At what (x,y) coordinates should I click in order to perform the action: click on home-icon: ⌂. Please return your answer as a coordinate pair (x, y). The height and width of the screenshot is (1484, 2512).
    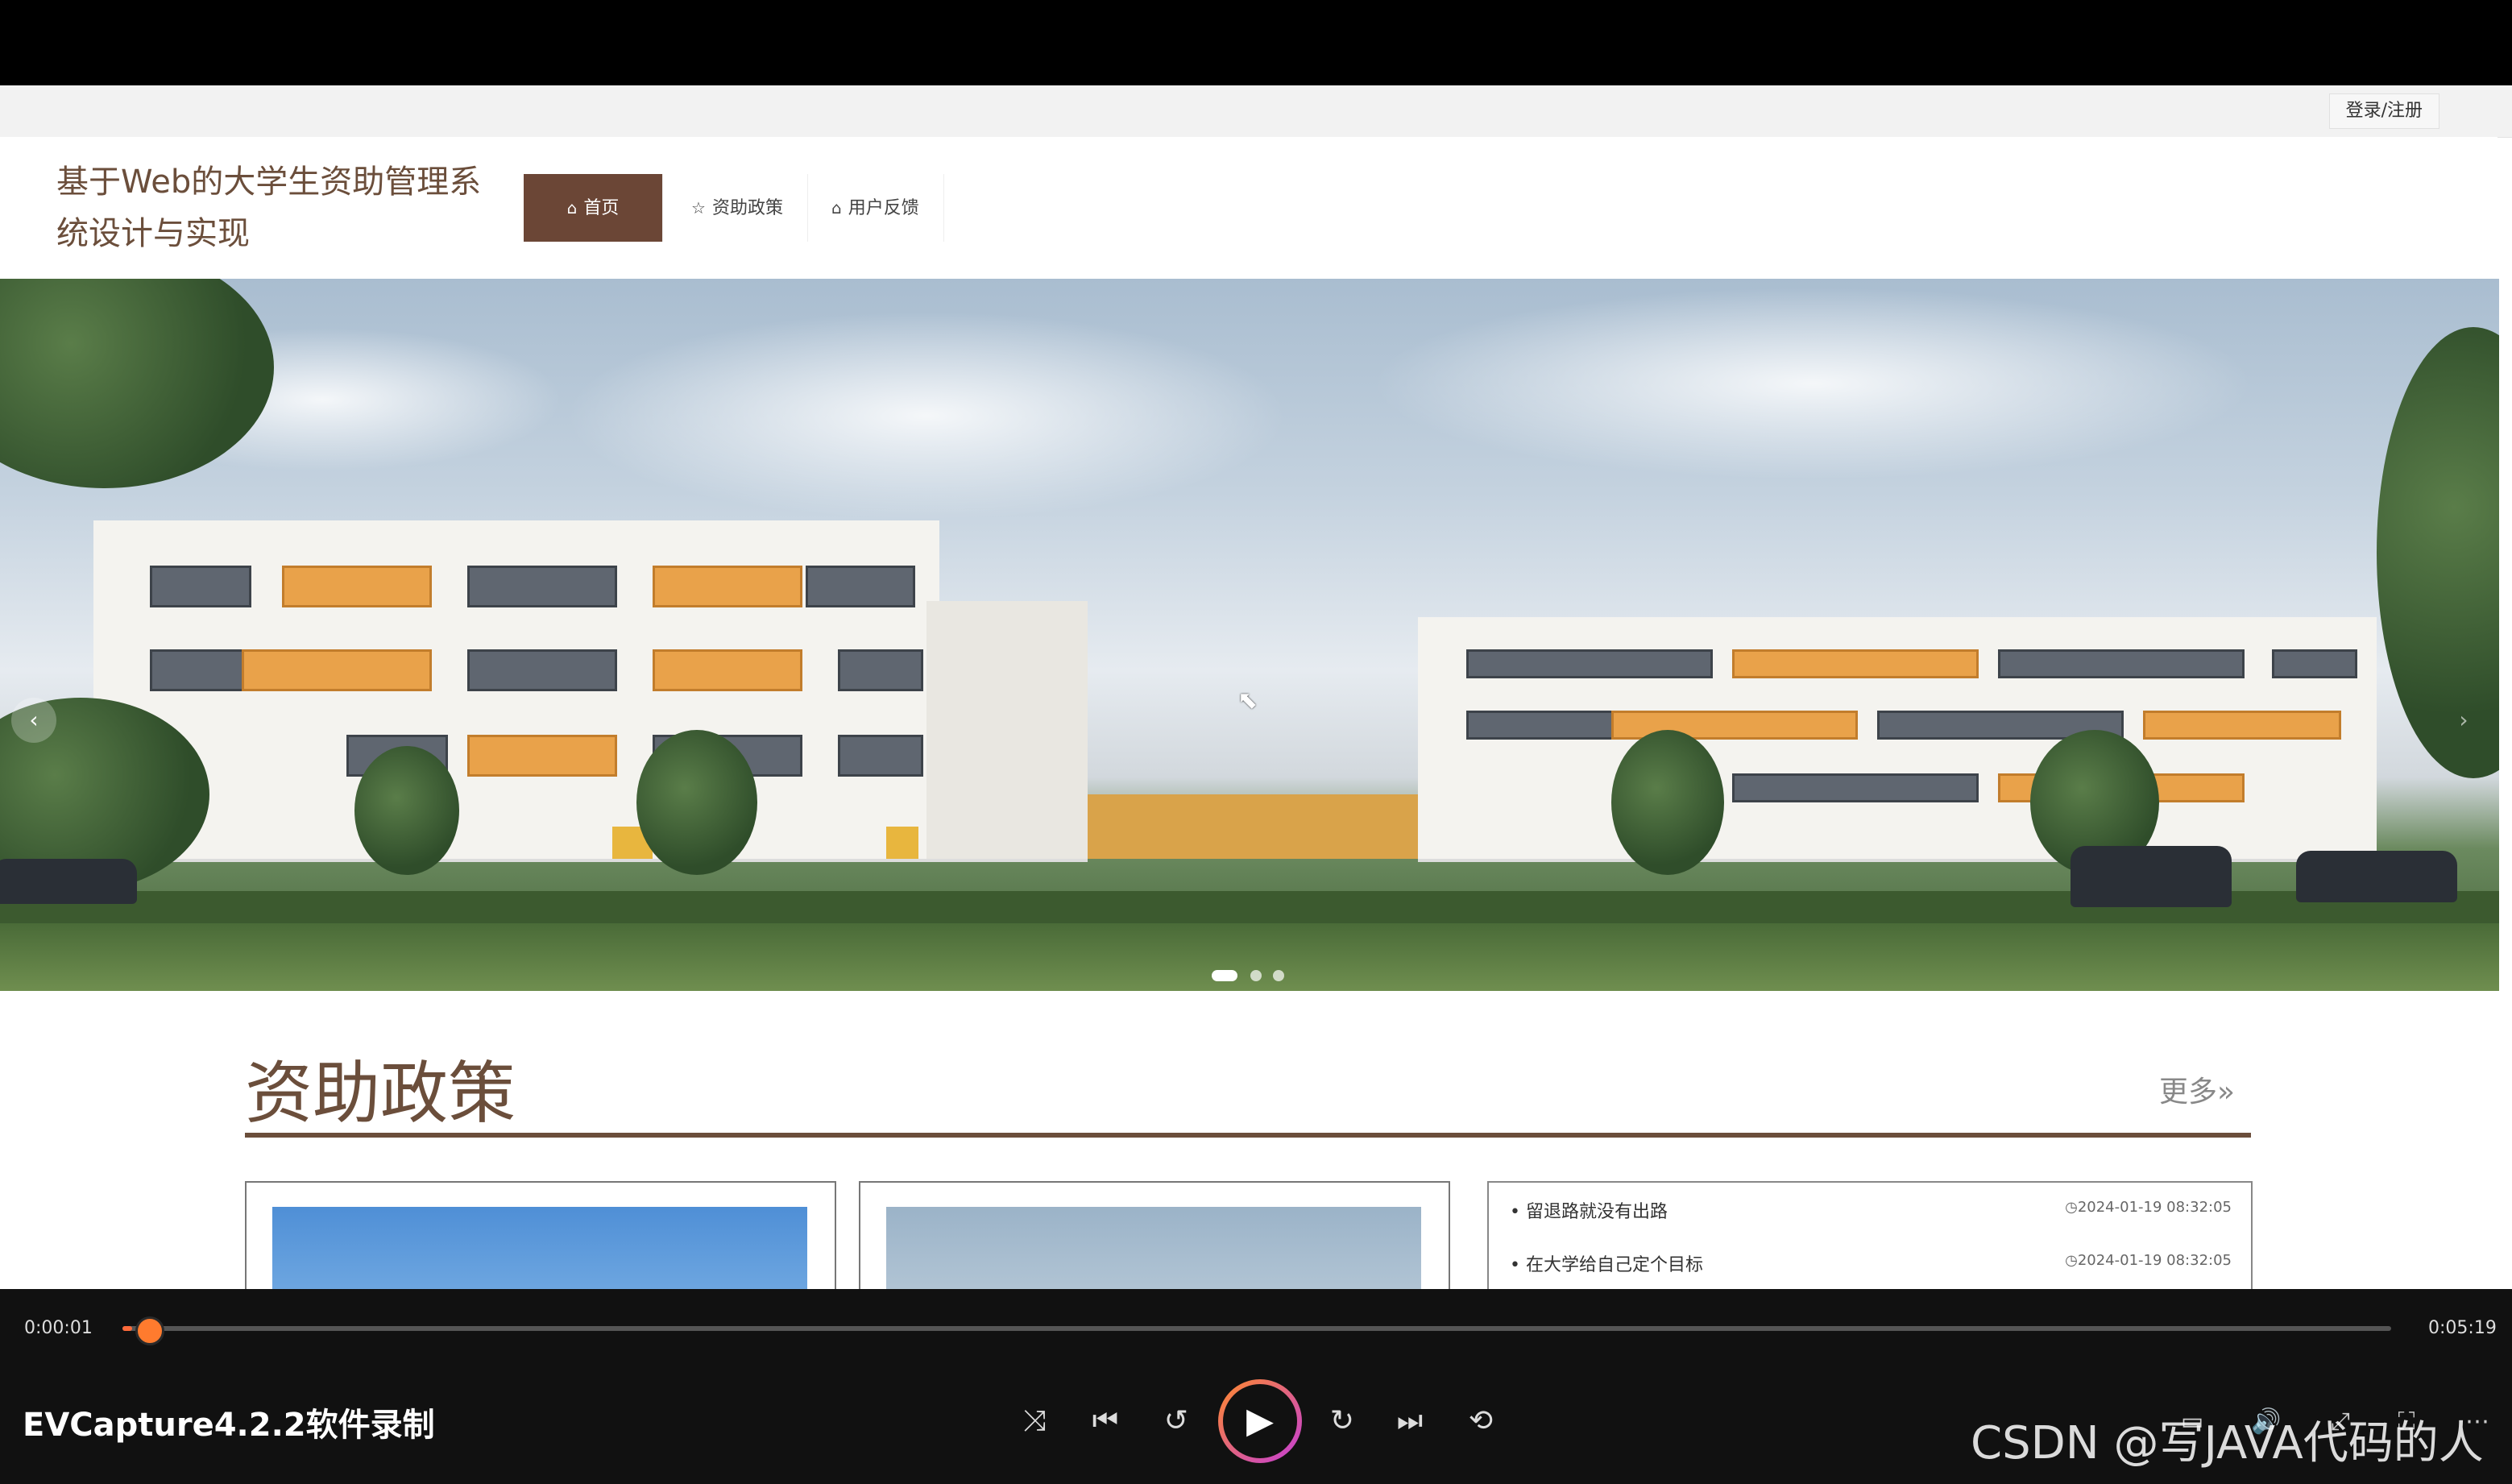
    Looking at the image, I should click on (572, 208).